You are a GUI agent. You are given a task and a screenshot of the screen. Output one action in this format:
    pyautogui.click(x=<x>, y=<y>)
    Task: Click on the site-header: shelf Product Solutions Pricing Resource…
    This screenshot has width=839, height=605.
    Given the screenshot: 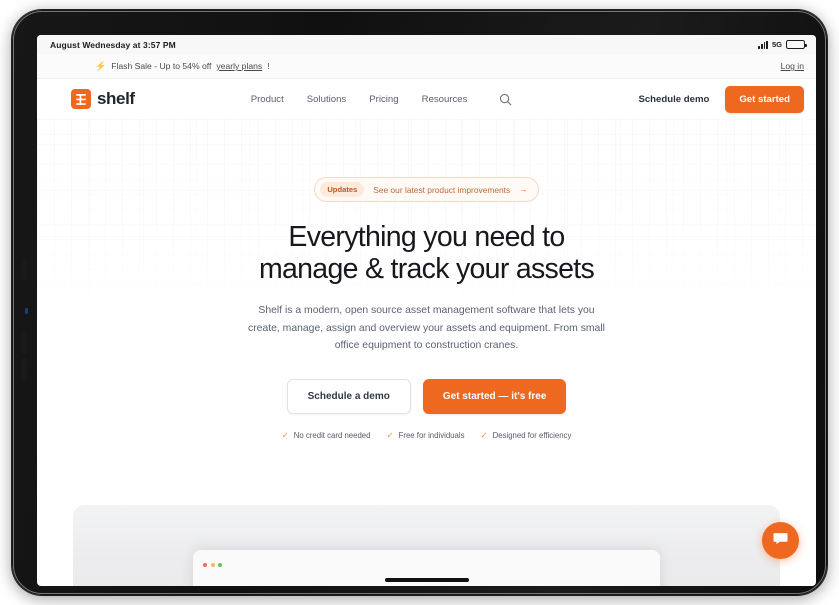 What is the action you would take?
    pyautogui.click(x=426, y=99)
    